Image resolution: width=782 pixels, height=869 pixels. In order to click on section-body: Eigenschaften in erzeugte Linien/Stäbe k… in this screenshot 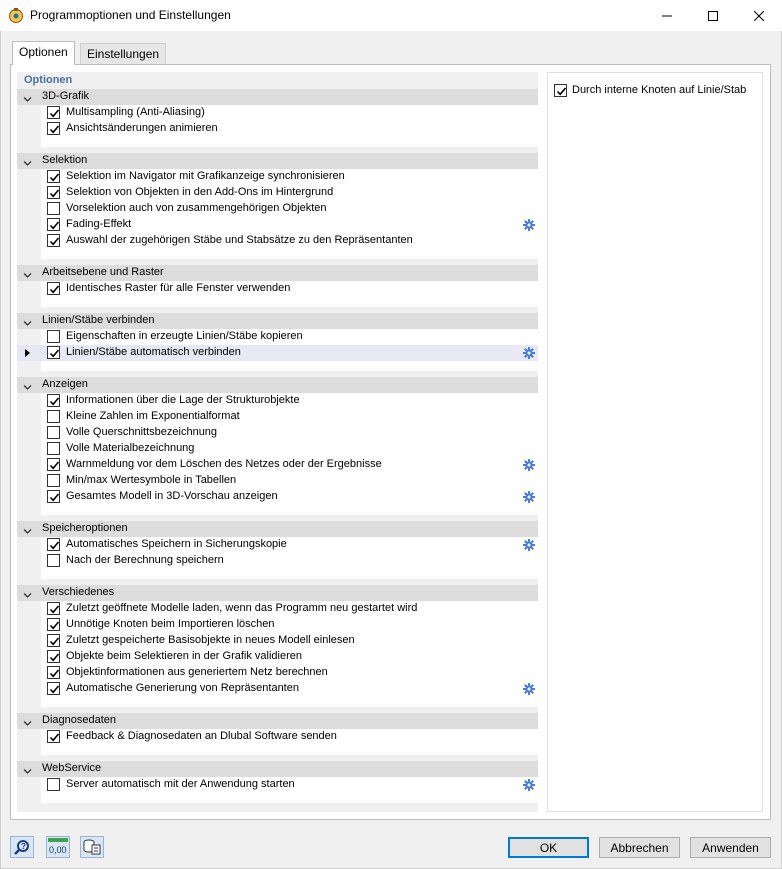, I will do `click(277, 345)`.